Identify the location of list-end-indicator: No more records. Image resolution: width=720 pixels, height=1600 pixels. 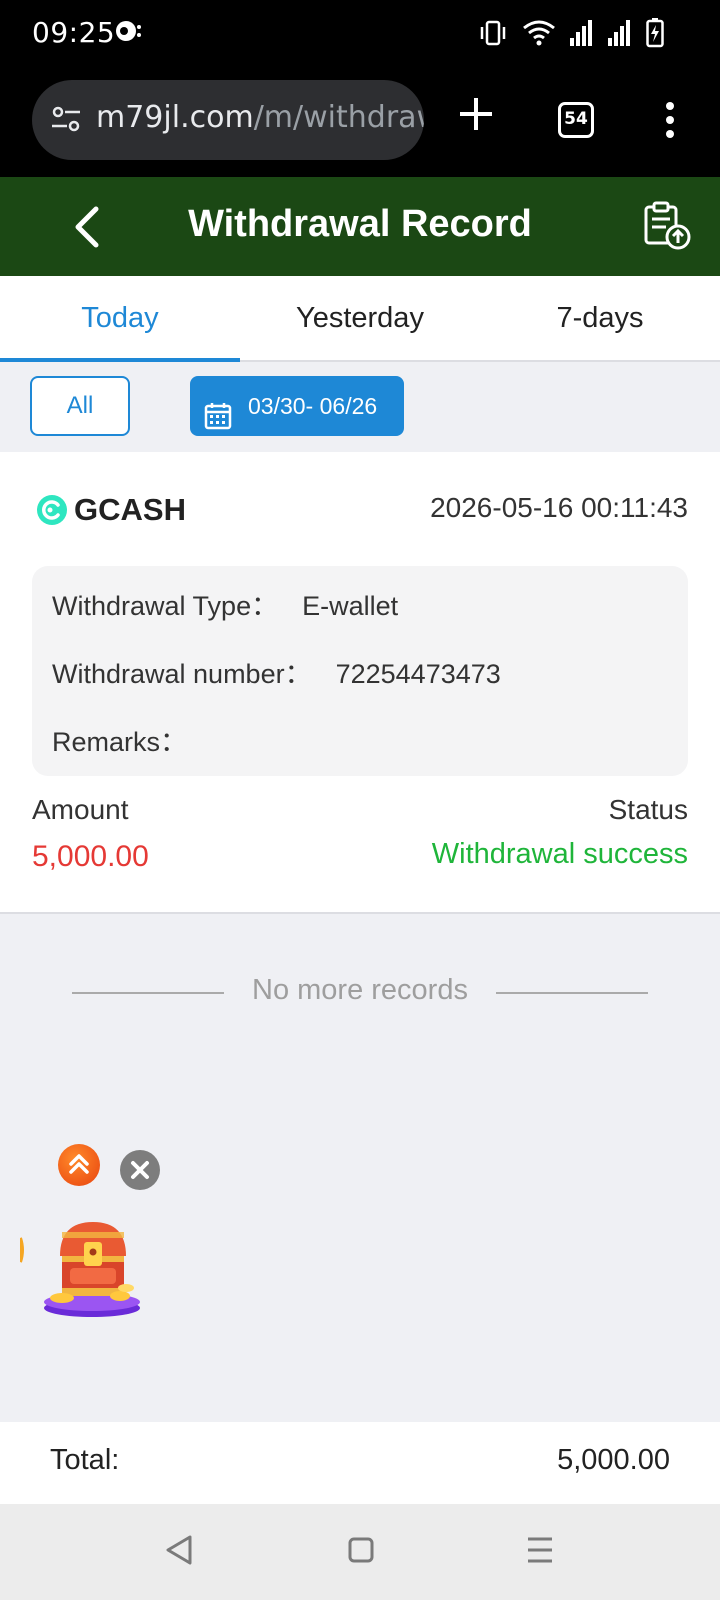
(360, 992).